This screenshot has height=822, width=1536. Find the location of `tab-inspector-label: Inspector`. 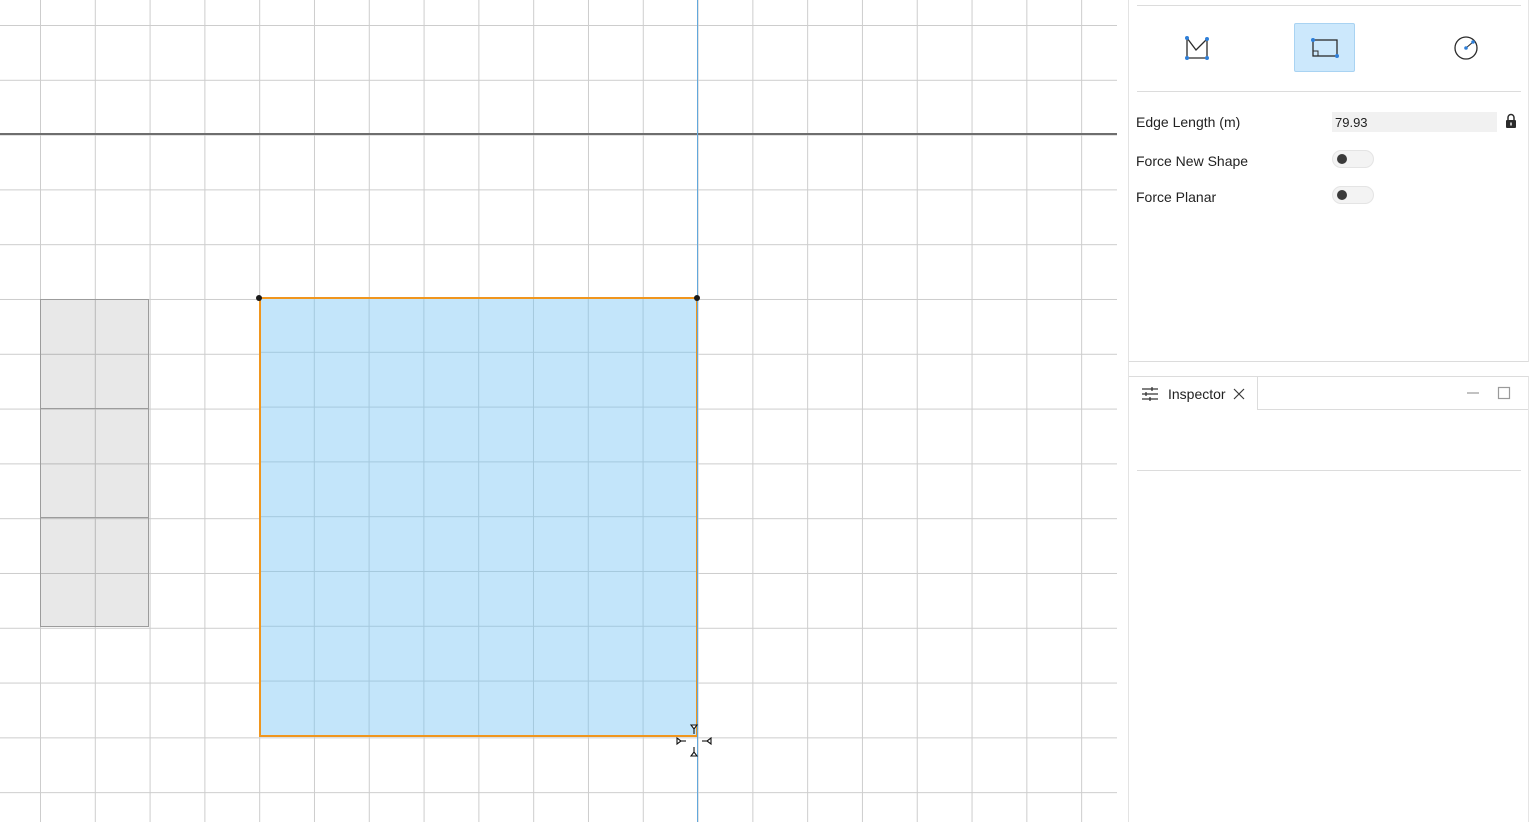

tab-inspector-label: Inspector is located at coordinates (1197, 393).